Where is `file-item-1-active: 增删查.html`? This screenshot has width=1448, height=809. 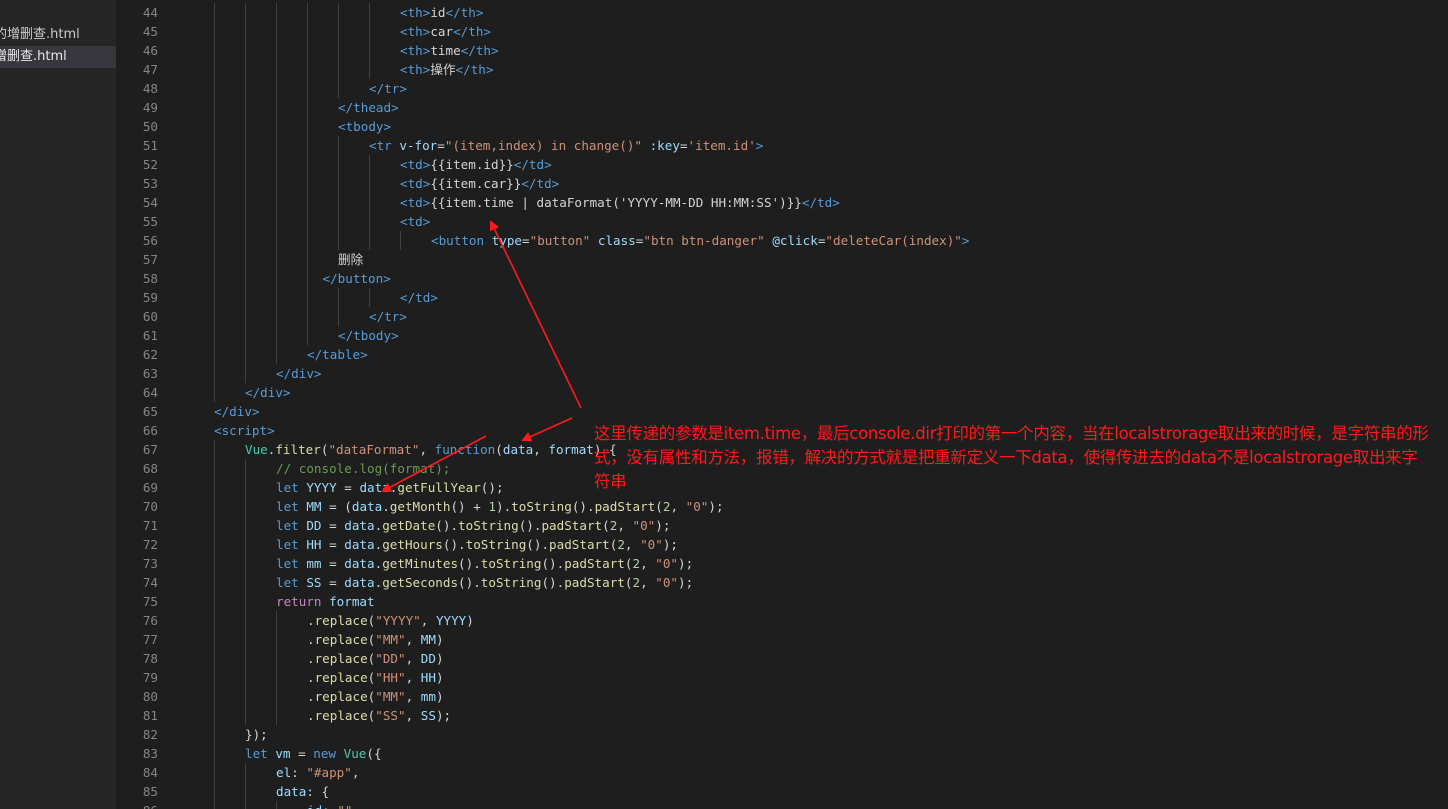 file-item-1-active: 增删查.html is located at coordinates (58, 57).